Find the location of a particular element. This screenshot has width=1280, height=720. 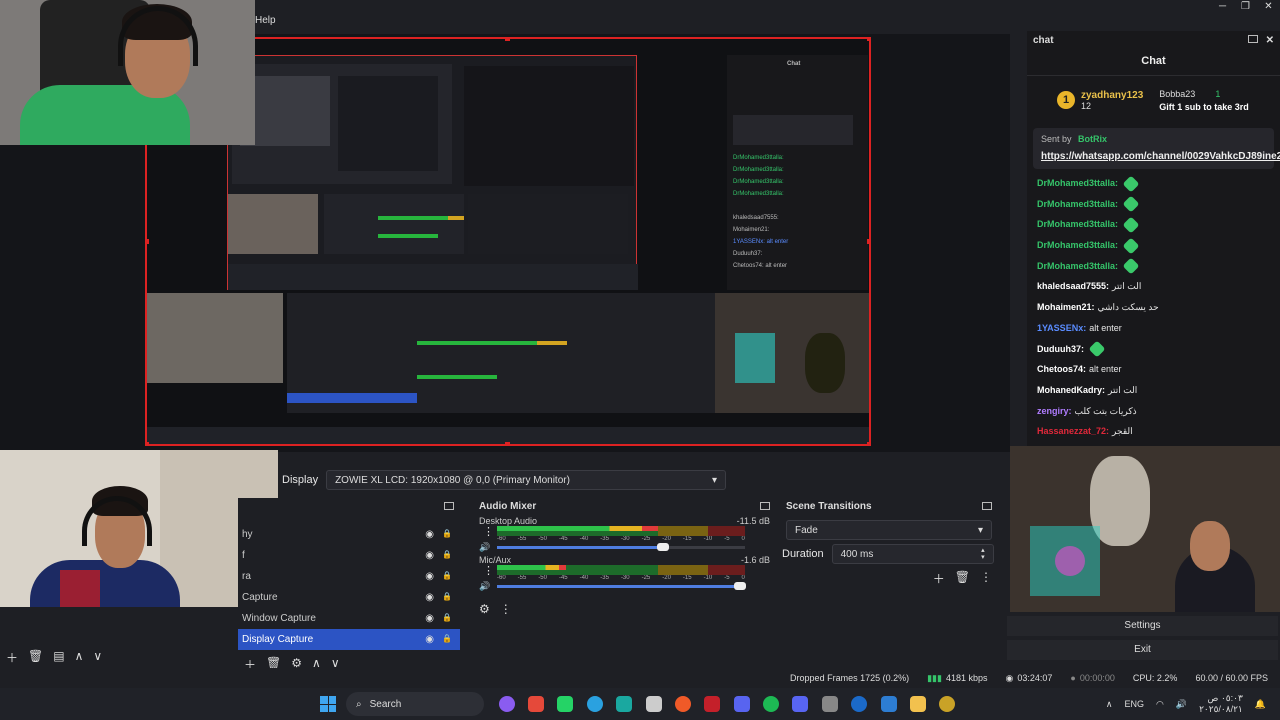

chrome-icon is located at coordinates (536, 704).